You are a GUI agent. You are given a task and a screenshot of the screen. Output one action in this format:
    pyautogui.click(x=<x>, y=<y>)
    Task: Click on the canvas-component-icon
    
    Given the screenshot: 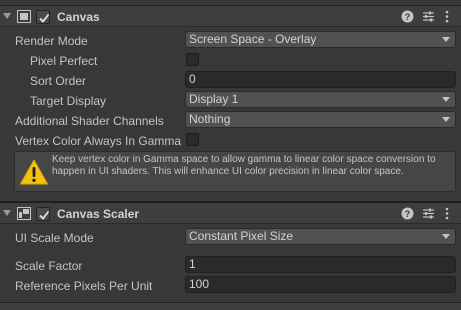 What is the action you would take?
    pyautogui.click(x=24, y=16)
    